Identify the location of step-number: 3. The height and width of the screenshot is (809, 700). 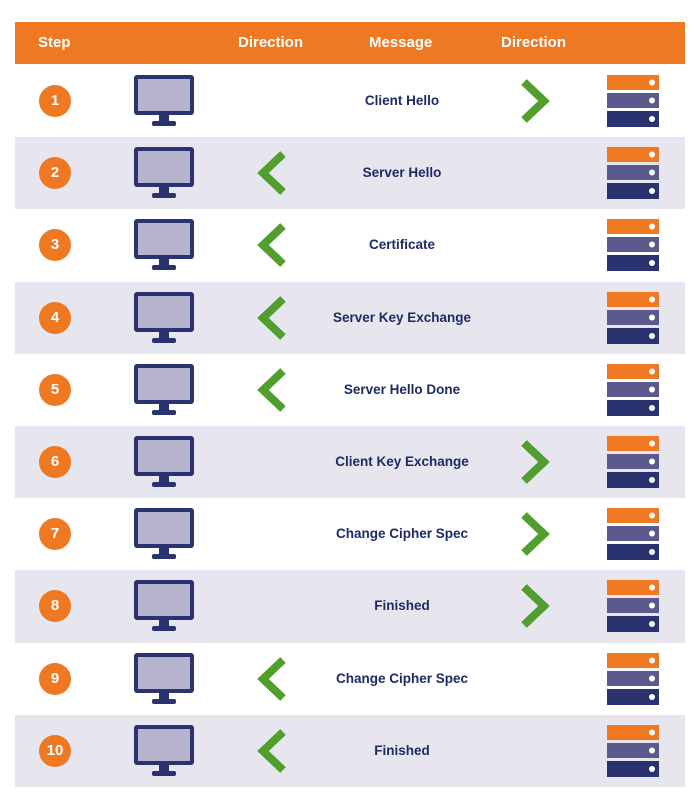
(55, 245).